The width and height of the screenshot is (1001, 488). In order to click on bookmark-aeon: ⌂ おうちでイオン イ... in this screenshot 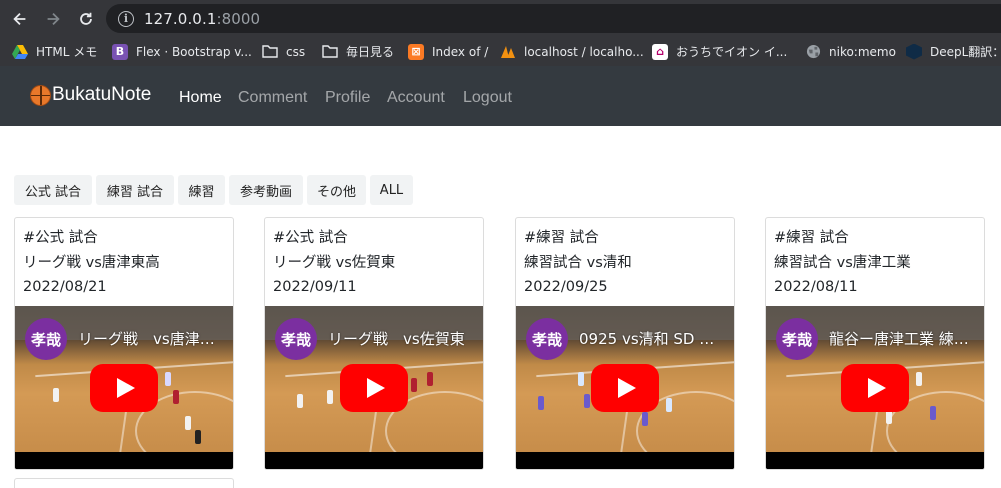, I will do `click(719, 51)`.